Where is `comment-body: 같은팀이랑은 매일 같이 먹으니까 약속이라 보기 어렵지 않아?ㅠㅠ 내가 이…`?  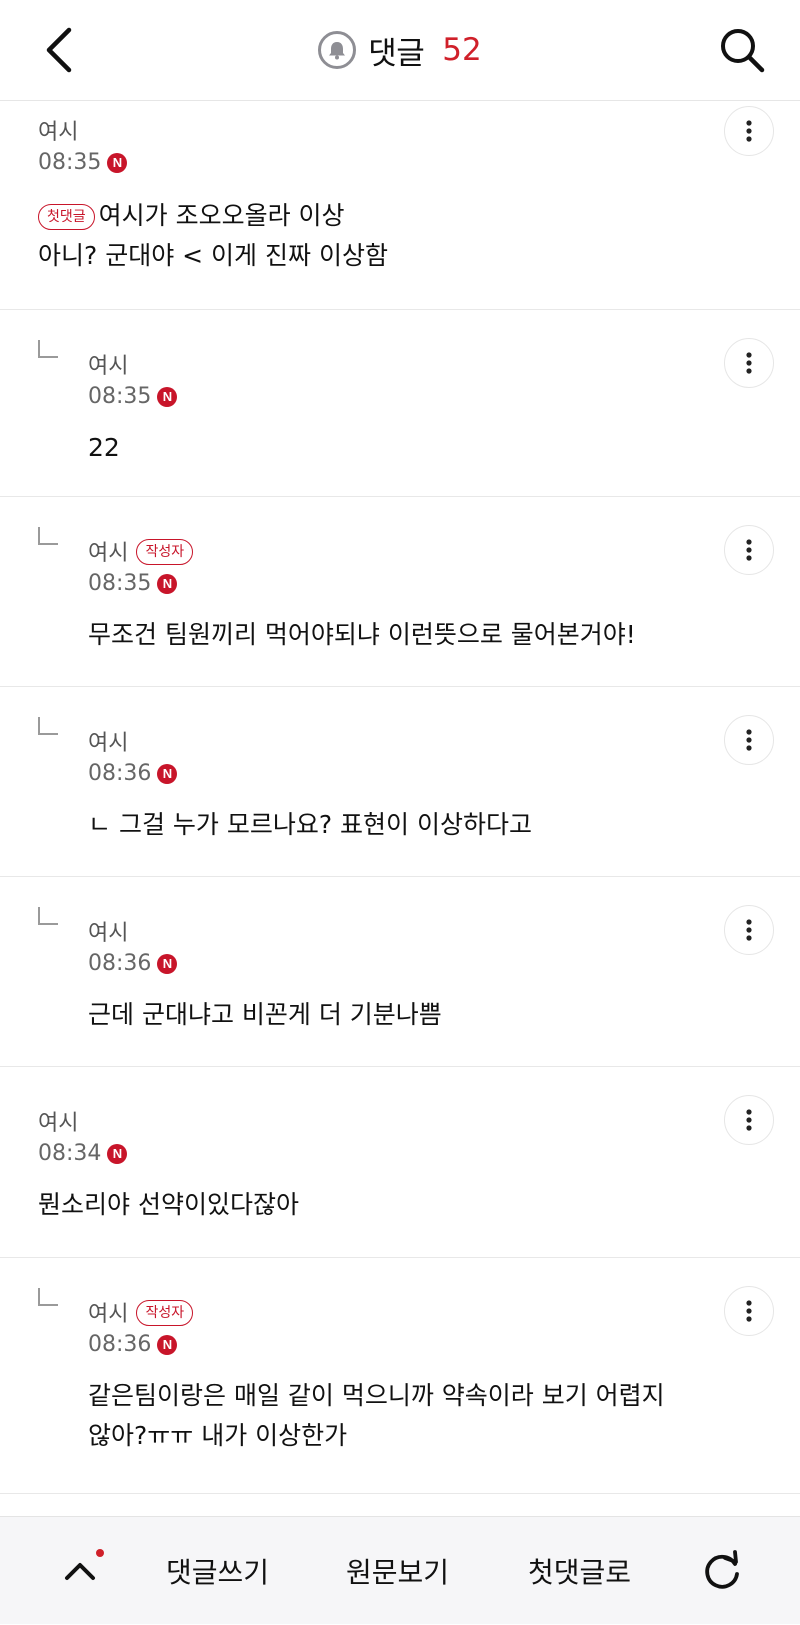 comment-body: 같은팀이랑은 매일 같이 먹으니까 약속이라 보기 어렵지 않아?ㅠㅠ 내가 이… is located at coordinates (376, 1416).